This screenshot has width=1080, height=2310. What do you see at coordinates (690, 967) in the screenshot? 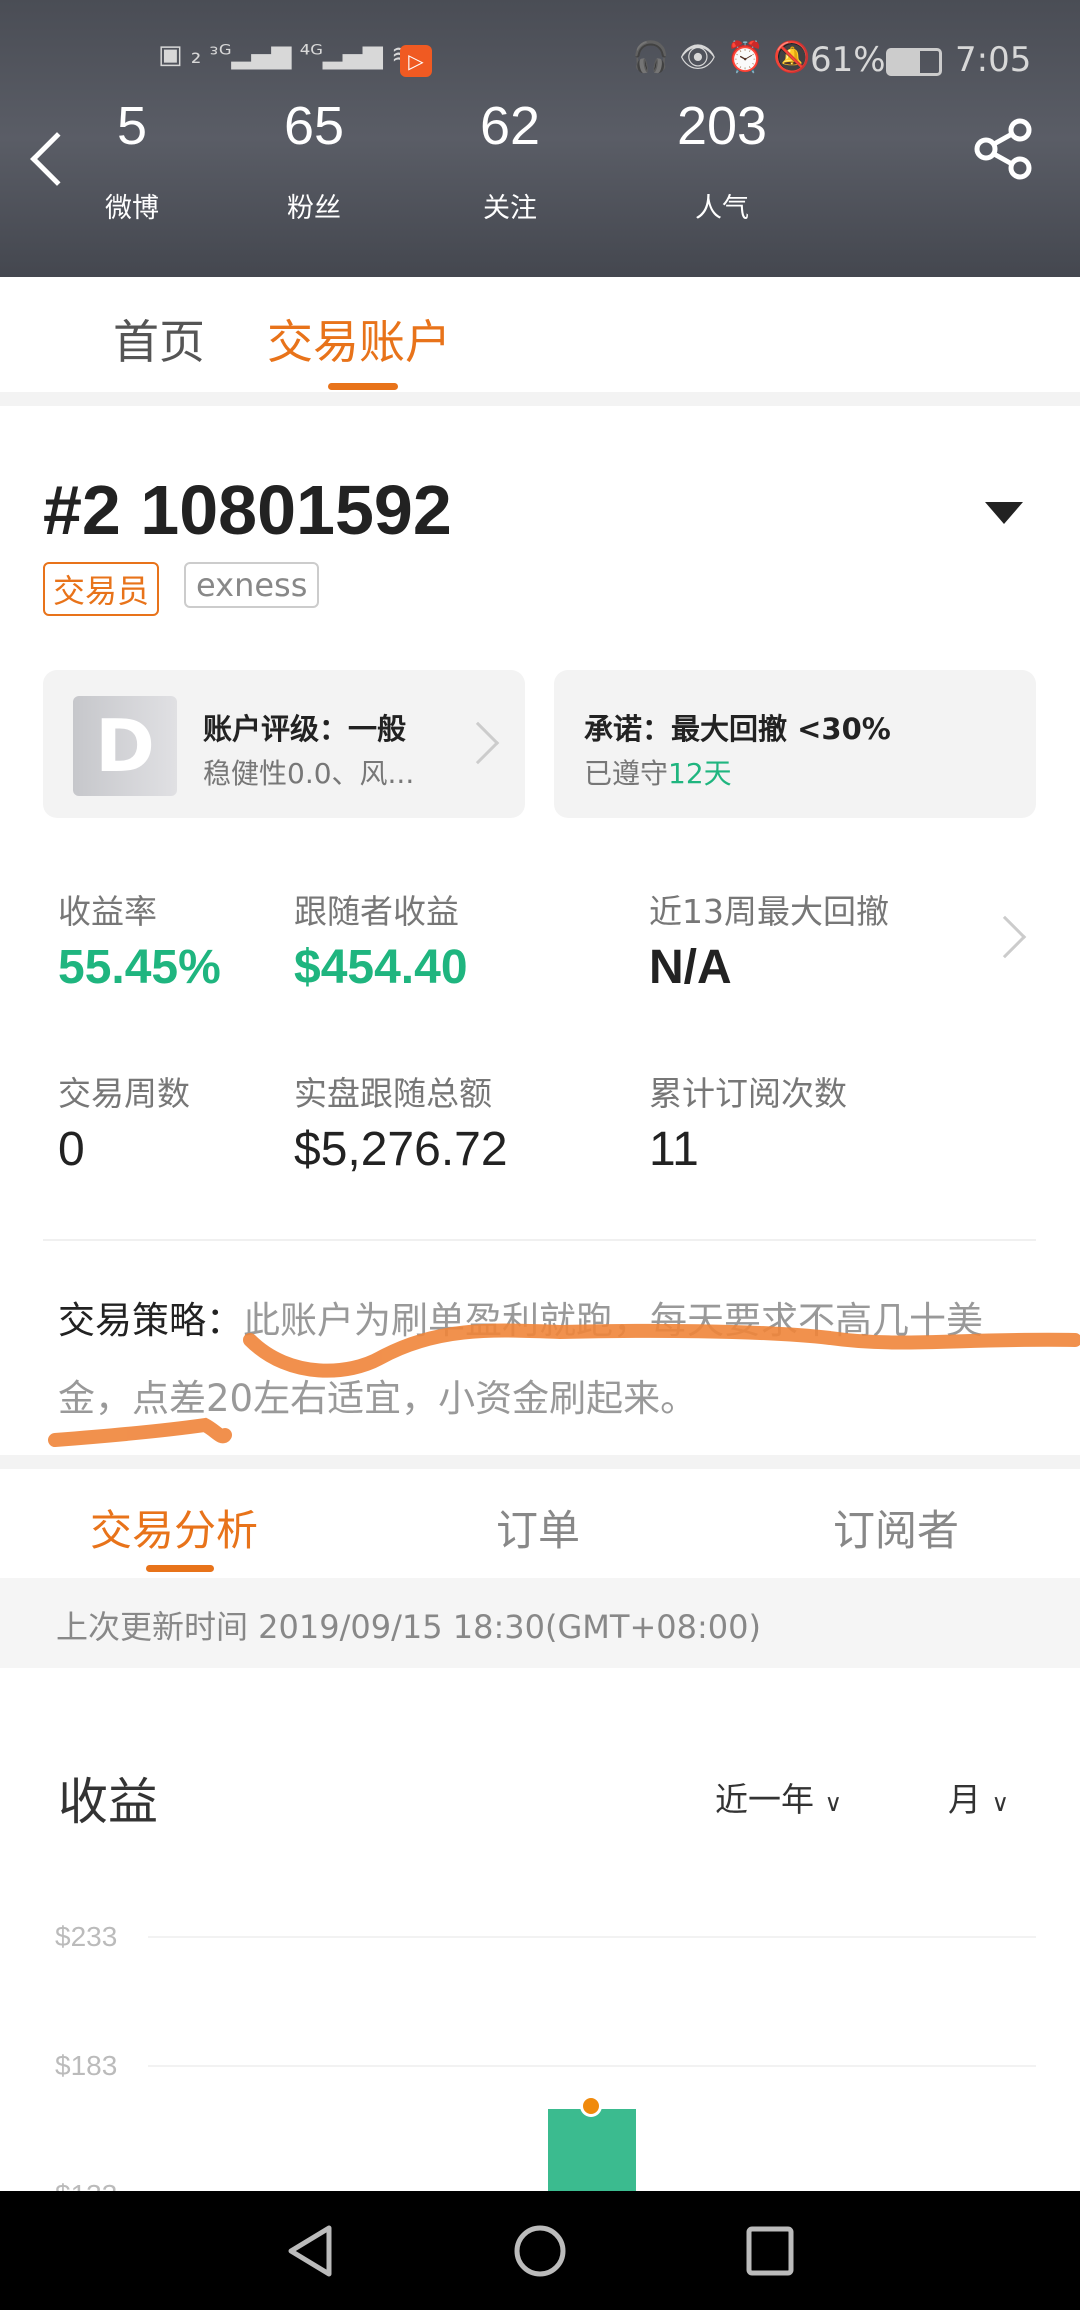
I see `stat-value: N/A` at bounding box center [690, 967].